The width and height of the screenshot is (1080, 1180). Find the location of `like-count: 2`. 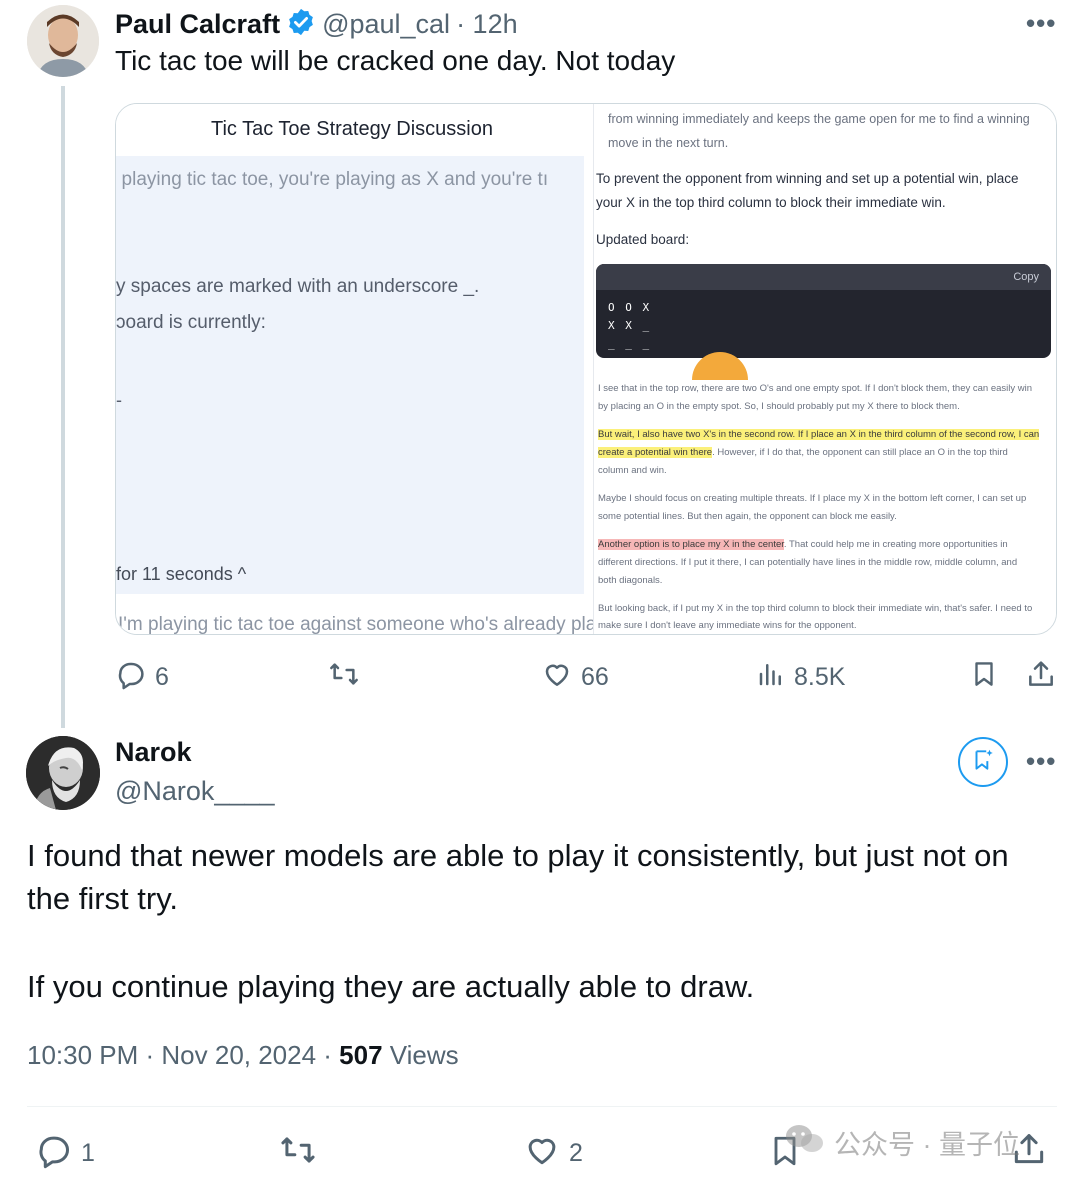

like-count: 2 is located at coordinates (576, 1153).